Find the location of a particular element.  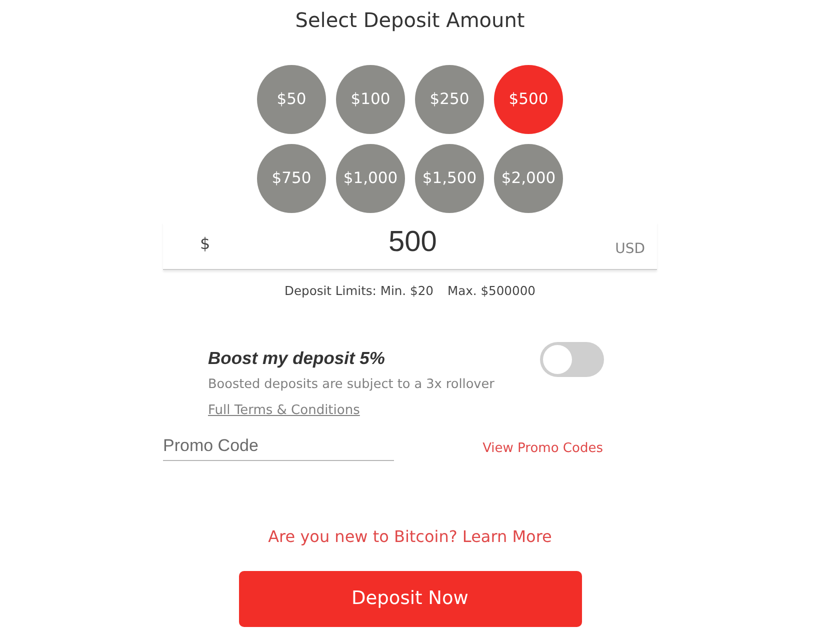

amount-option: $50 is located at coordinates (291, 99).